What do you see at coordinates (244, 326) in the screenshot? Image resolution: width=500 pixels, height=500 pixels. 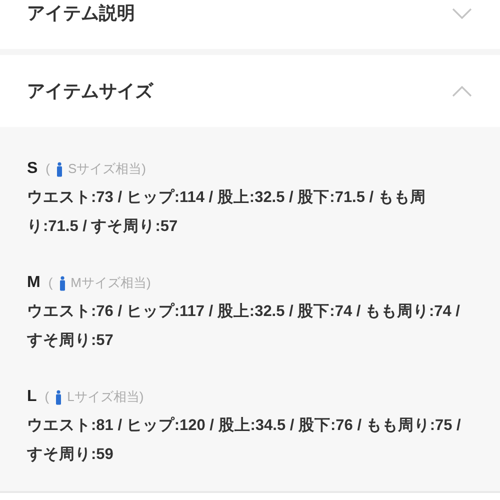 I see `measurements-text: ウエスト:76 / ヒップ:117 / 股上:32.5 / 股下:74 / もも周り:74 / すそ周り:57` at bounding box center [244, 326].